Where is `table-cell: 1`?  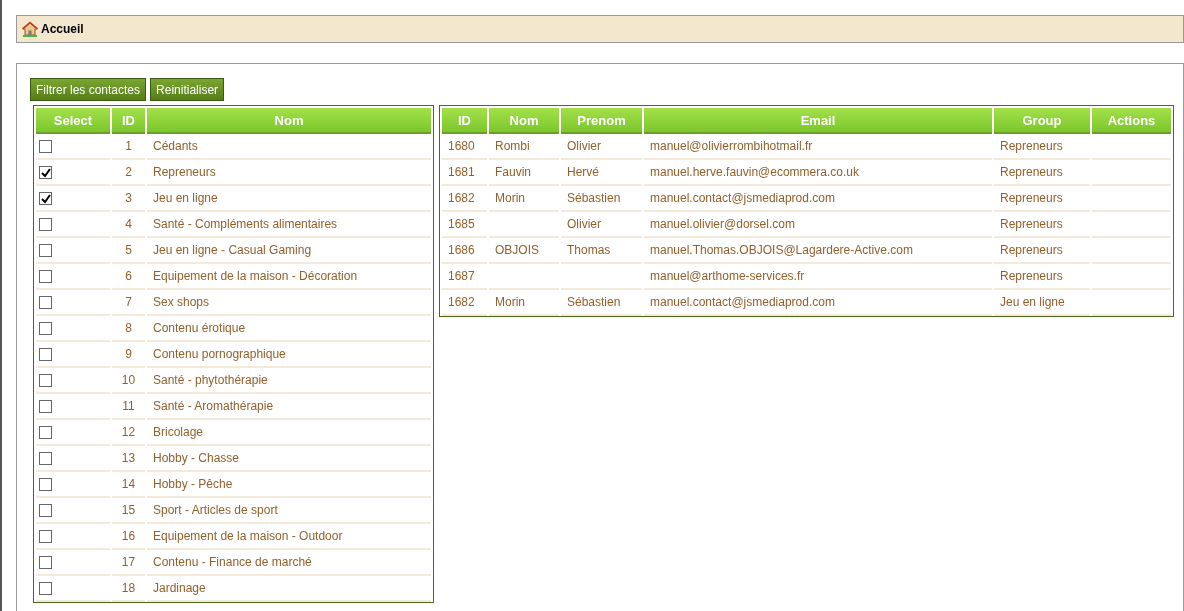 table-cell: 1 is located at coordinates (128, 147).